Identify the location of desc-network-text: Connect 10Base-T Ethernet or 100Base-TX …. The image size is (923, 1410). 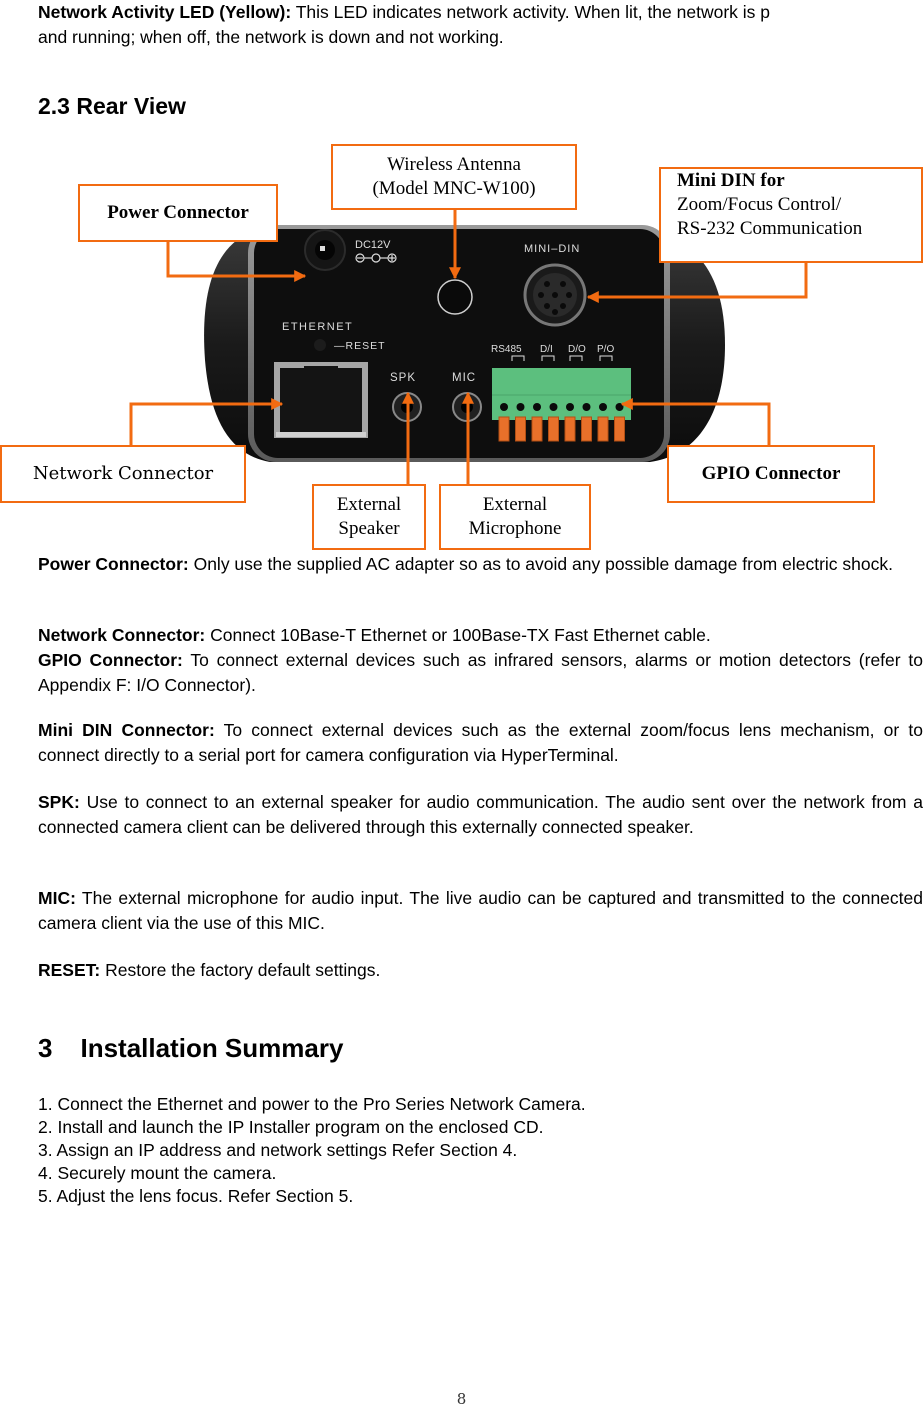
(458, 635).